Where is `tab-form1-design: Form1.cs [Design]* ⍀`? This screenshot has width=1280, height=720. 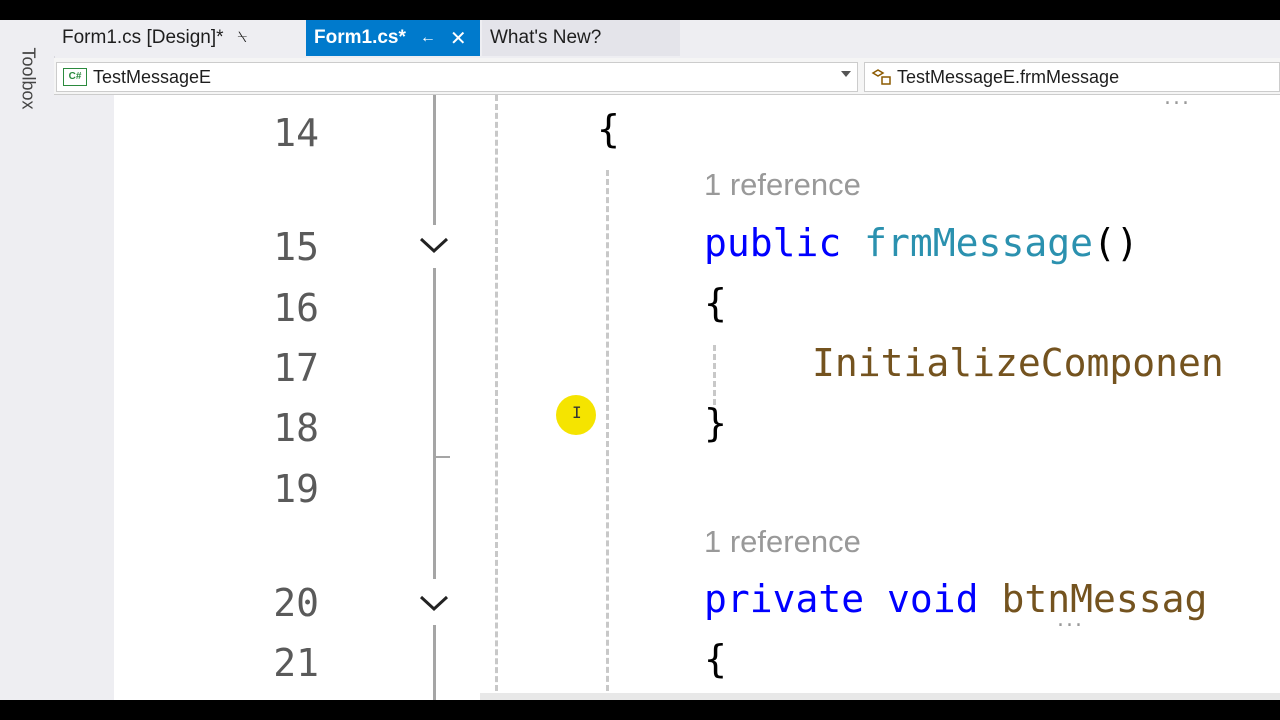
tab-form1-design: Form1.cs [Design]* ⍀ is located at coordinates (179, 38).